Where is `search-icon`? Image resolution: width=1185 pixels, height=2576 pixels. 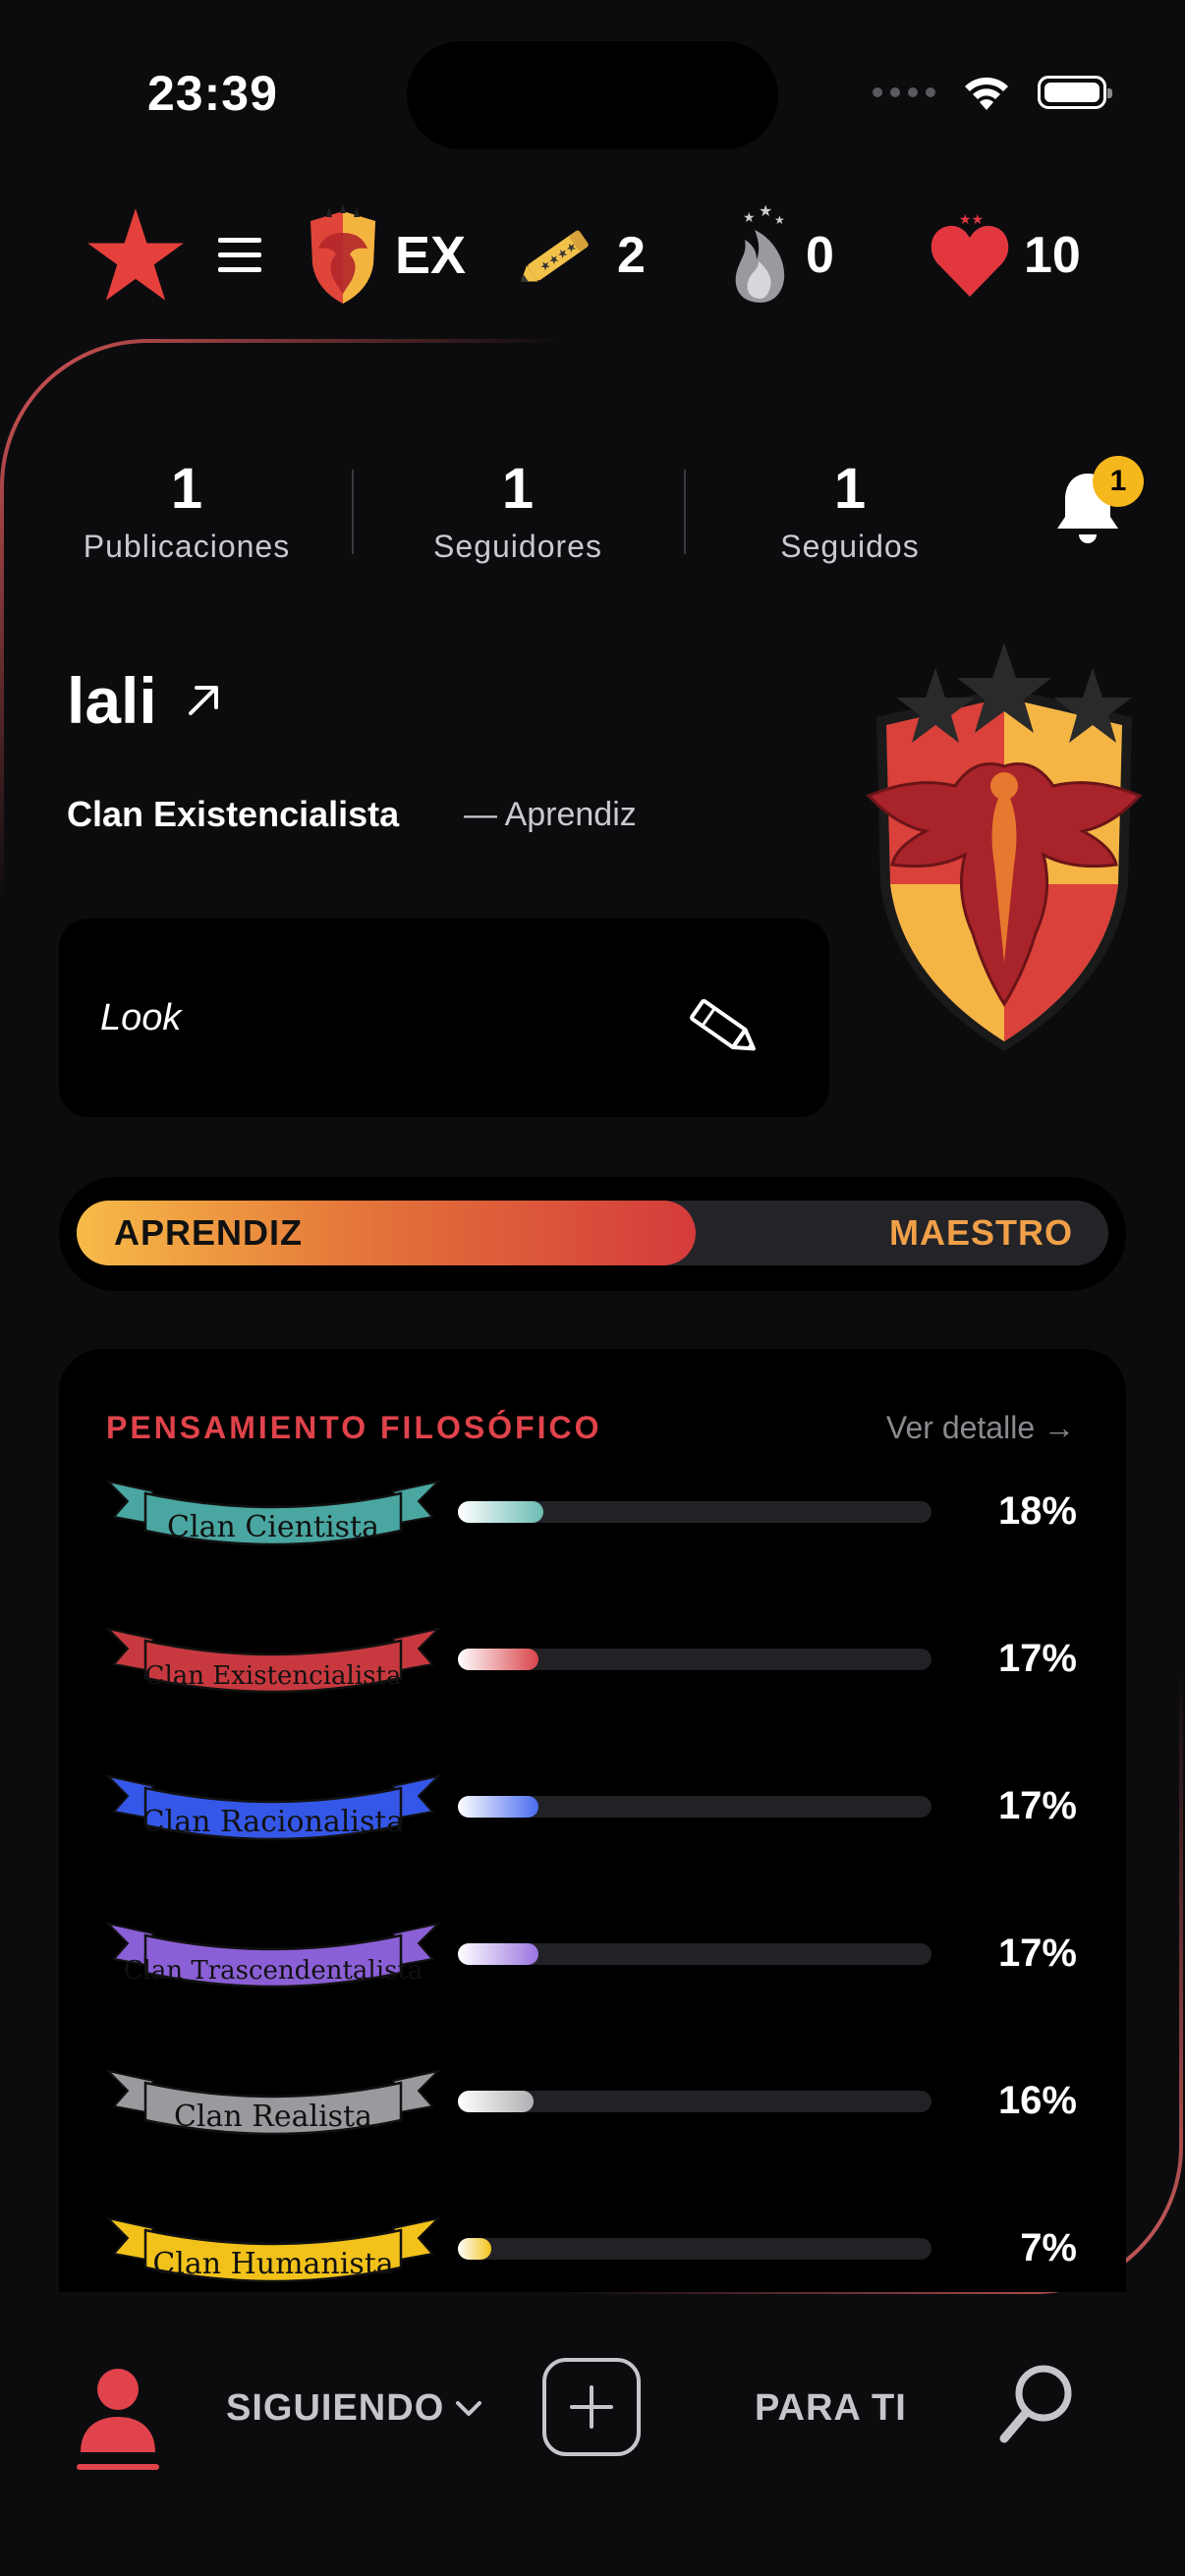 search-icon is located at coordinates (1035, 2404).